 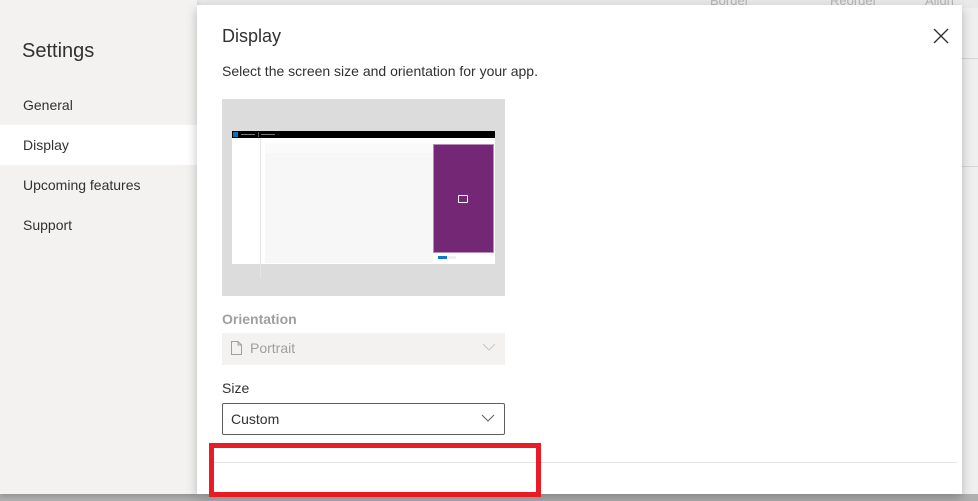 I want to click on preview-secondary-button, so click(x=452, y=257).